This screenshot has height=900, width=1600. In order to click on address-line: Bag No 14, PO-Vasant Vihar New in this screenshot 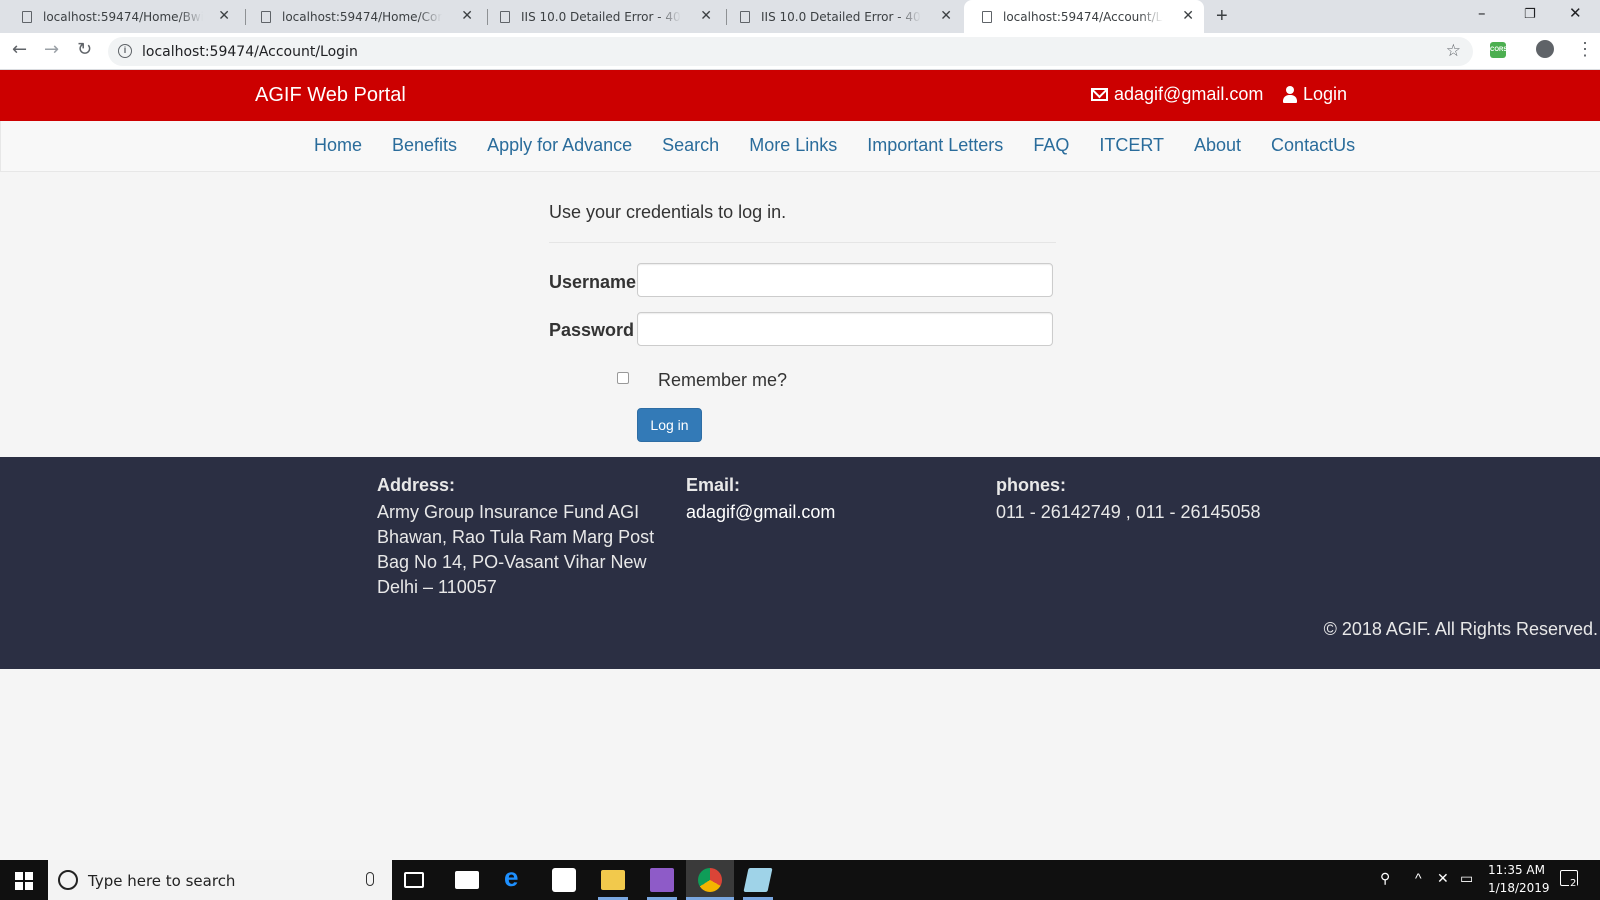, I will do `click(512, 562)`.